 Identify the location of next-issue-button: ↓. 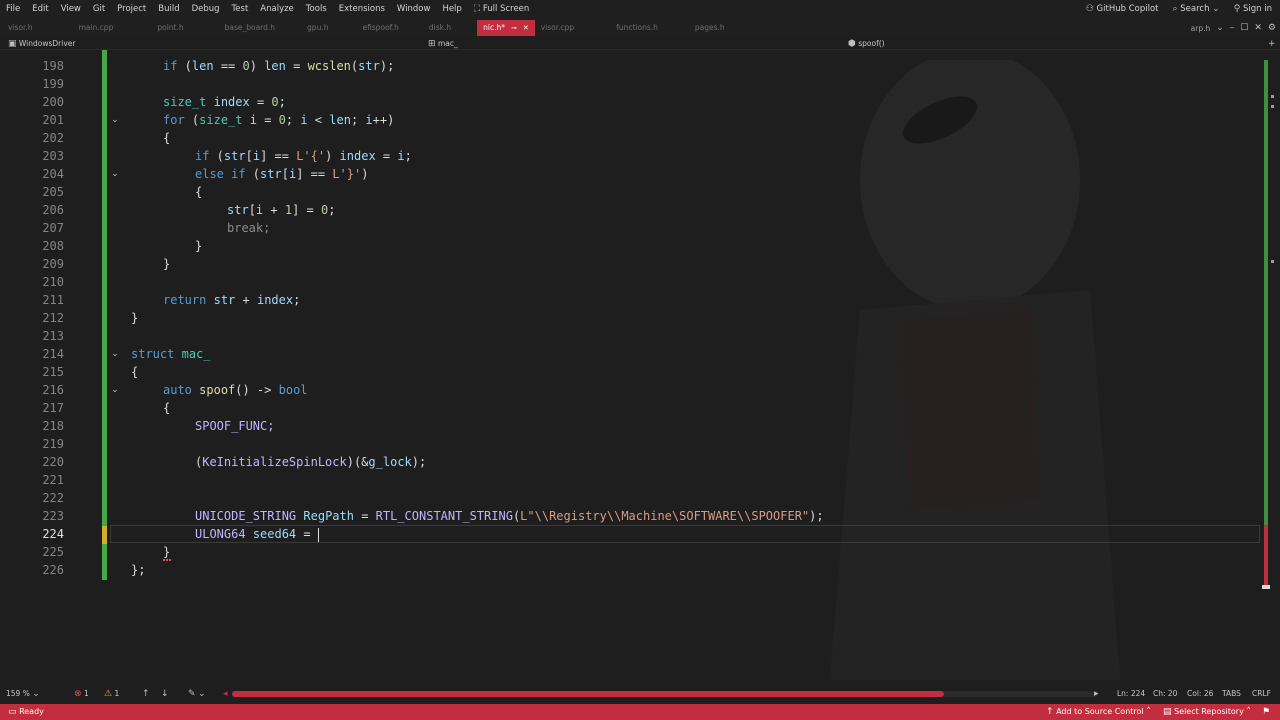
(165, 694).